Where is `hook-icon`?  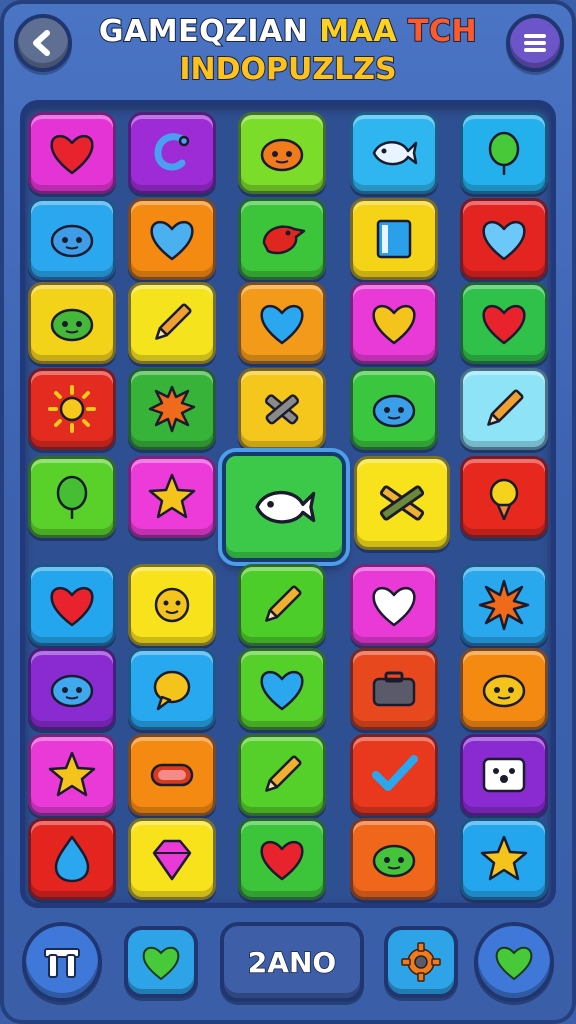 hook-icon is located at coordinates (172, 152).